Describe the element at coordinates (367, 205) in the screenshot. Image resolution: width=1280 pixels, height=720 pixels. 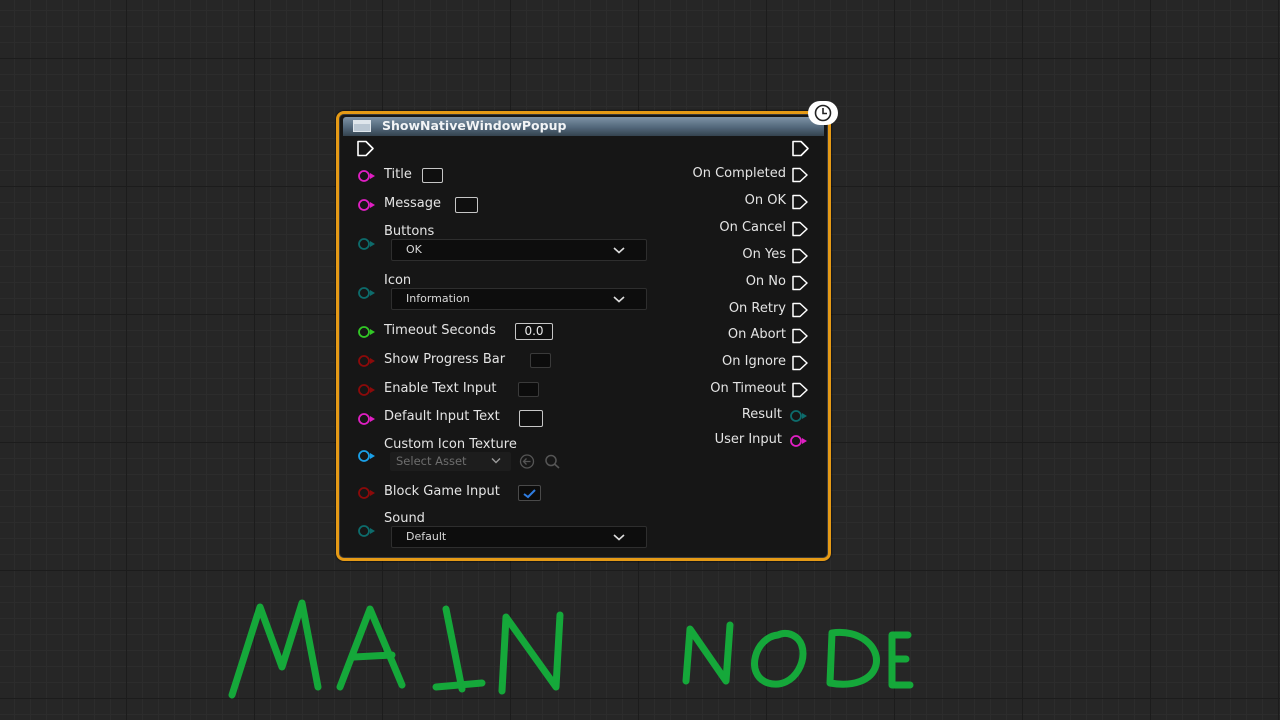
I see `message-pin` at that location.